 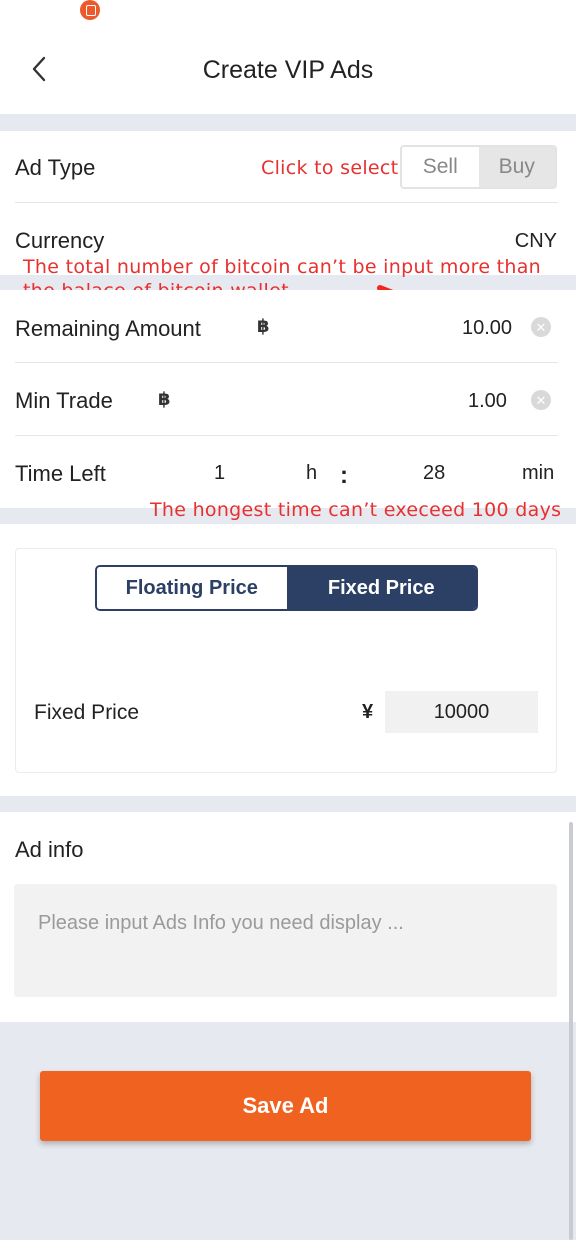 I want to click on min-trade-label: Min Trade, so click(x=64, y=400).